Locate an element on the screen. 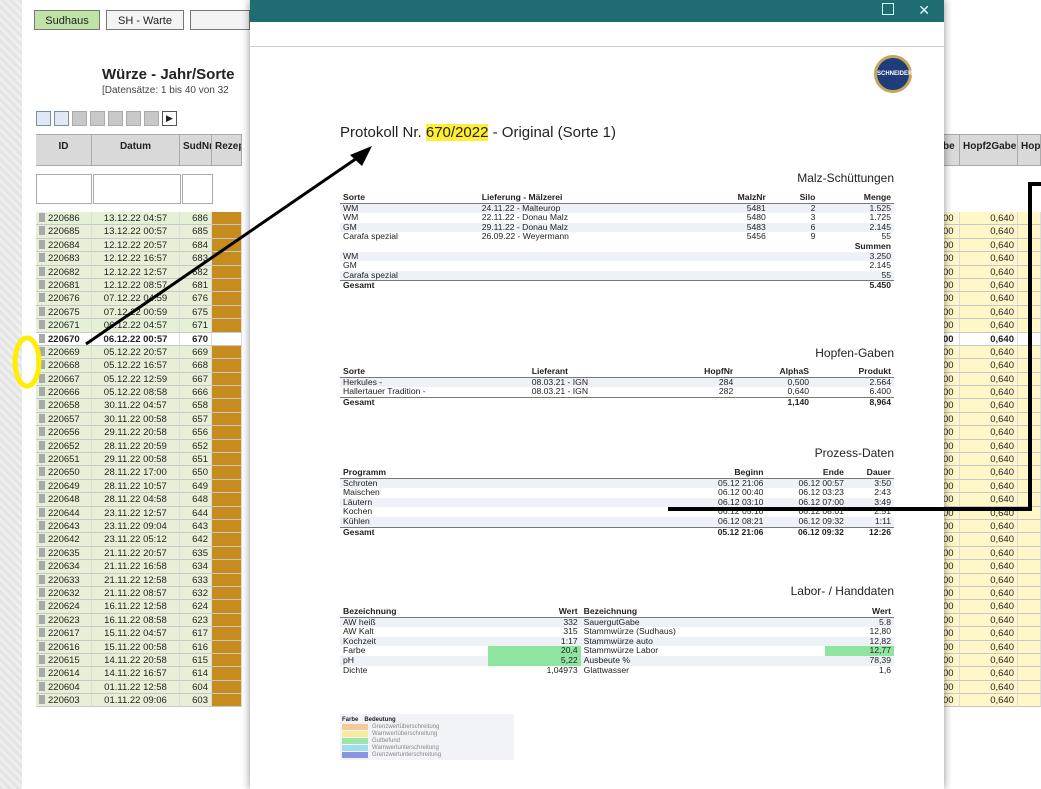  highlight-circle is located at coordinates (27, 362).